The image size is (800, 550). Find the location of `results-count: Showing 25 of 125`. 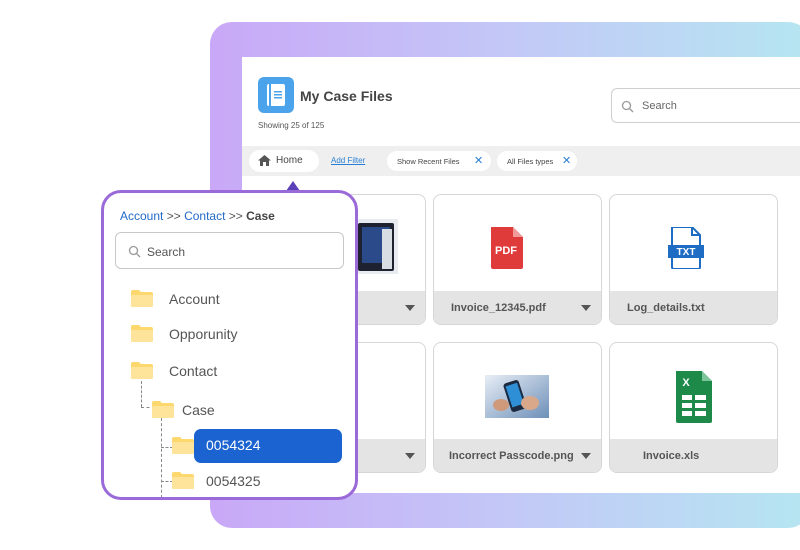

results-count: Showing 25 of 125 is located at coordinates (291, 125).